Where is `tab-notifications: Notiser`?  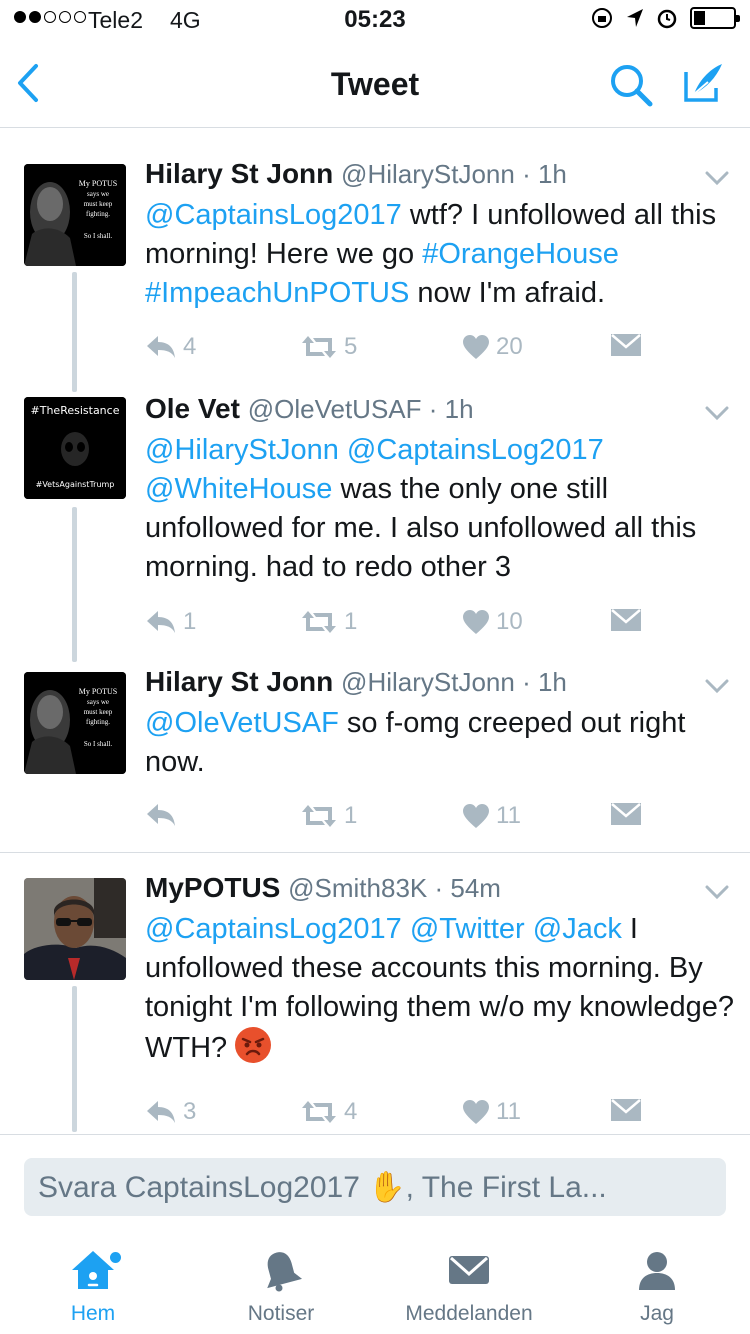 tab-notifications: Notiser is located at coordinates (281, 1287).